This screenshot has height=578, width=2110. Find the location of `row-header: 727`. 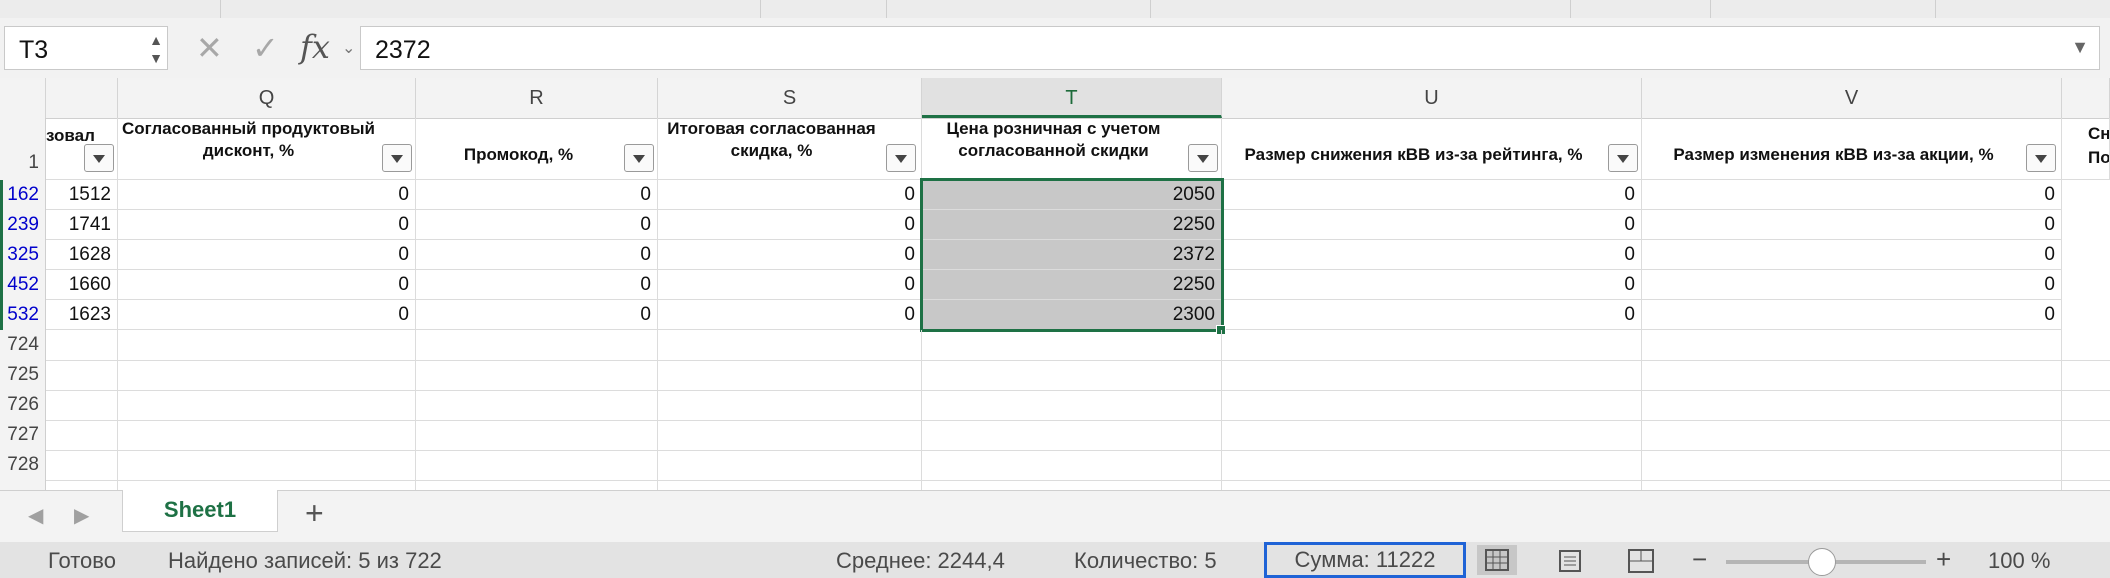

row-header: 727 is located at coordinates (23, 435).